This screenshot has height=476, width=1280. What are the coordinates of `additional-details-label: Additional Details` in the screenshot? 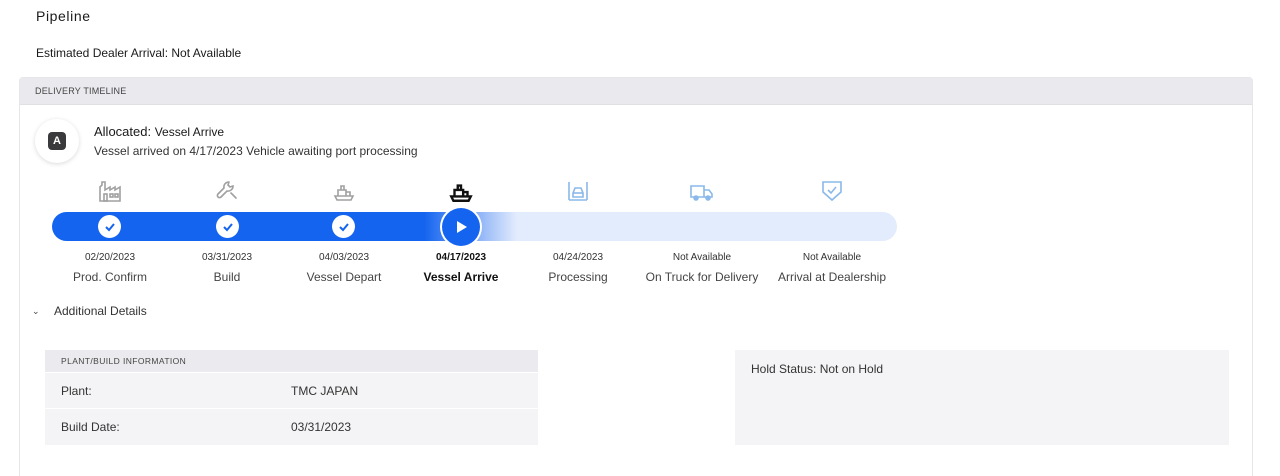 It's located at (100, 311).